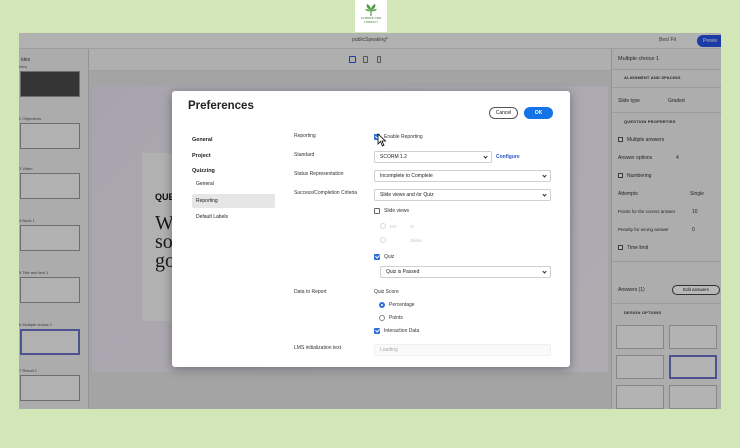 This screenshot has height=448, width=740. I want to click on ok-button: OK, so click(538, 113).